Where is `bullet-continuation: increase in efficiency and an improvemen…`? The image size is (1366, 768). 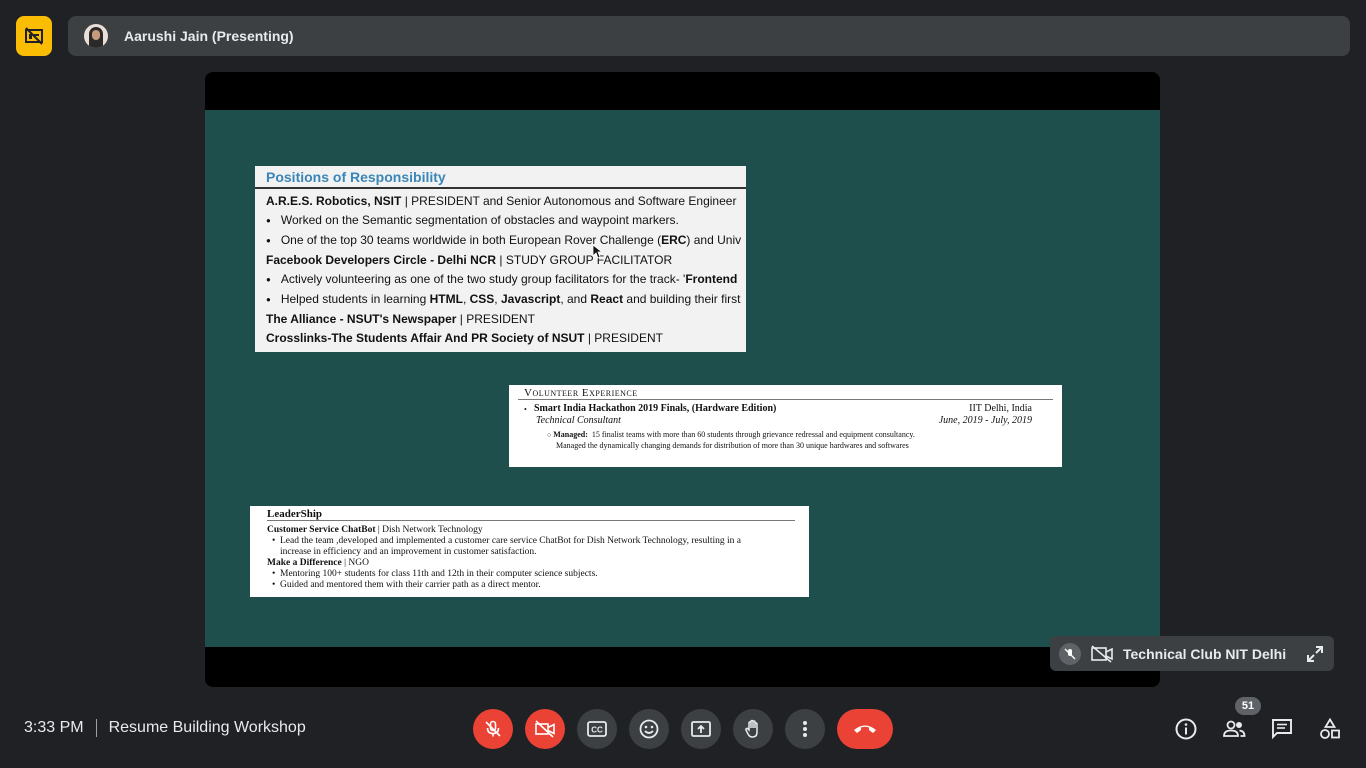 bullet-continuation: increase in efficiency and an improvemen… is located at coordinates (408, 552).